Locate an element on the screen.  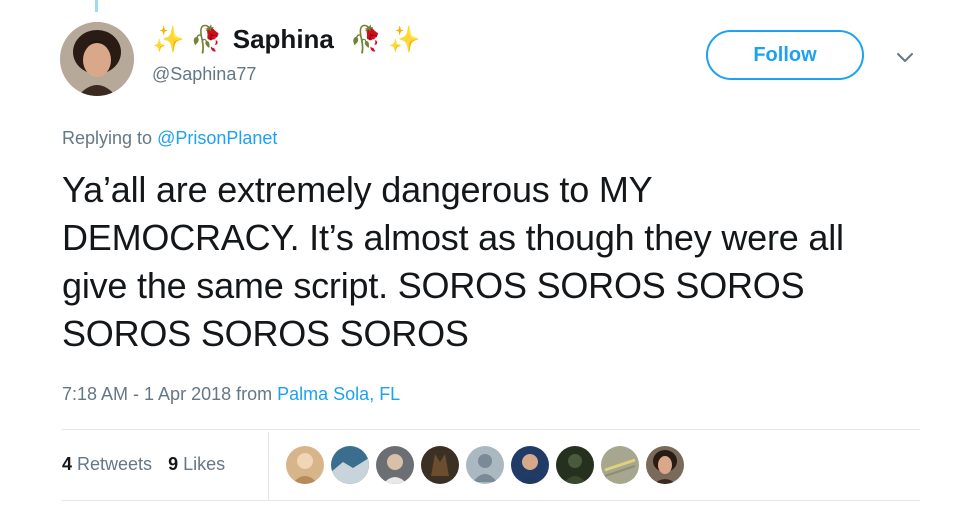
retweets-stat: 4 Retweets is located at coordinates (107, 464).